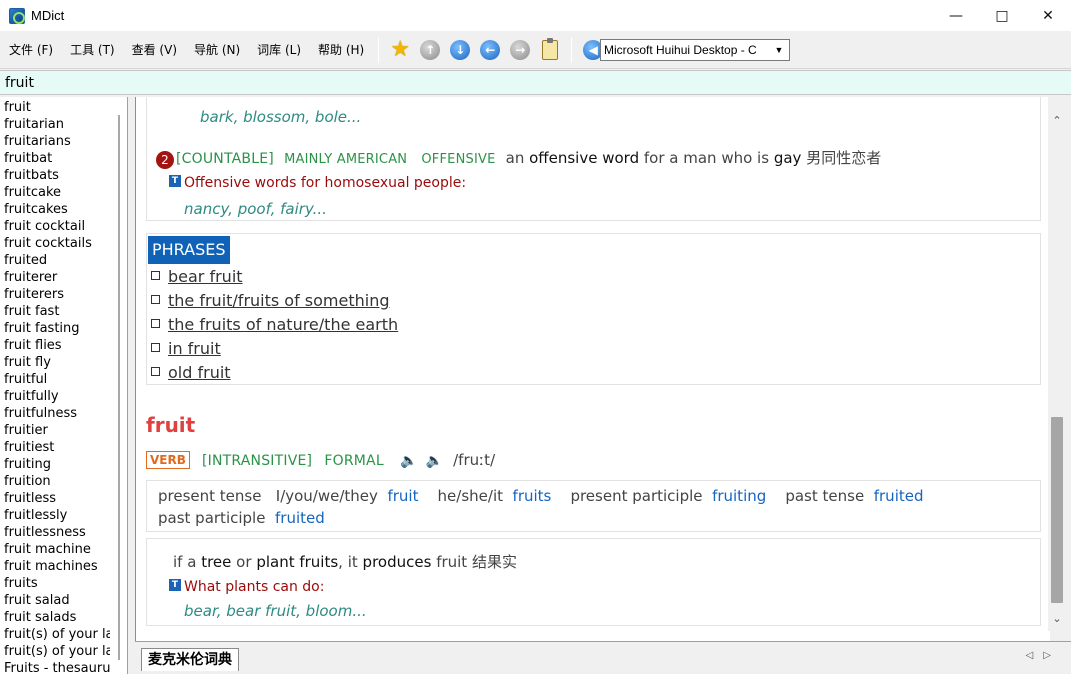 The width and height of the screenshot is (1071, 674). Describe the element at coordinates (297, 562) in the screenshot. I see `definition-keyword: plant fruits` at that location.